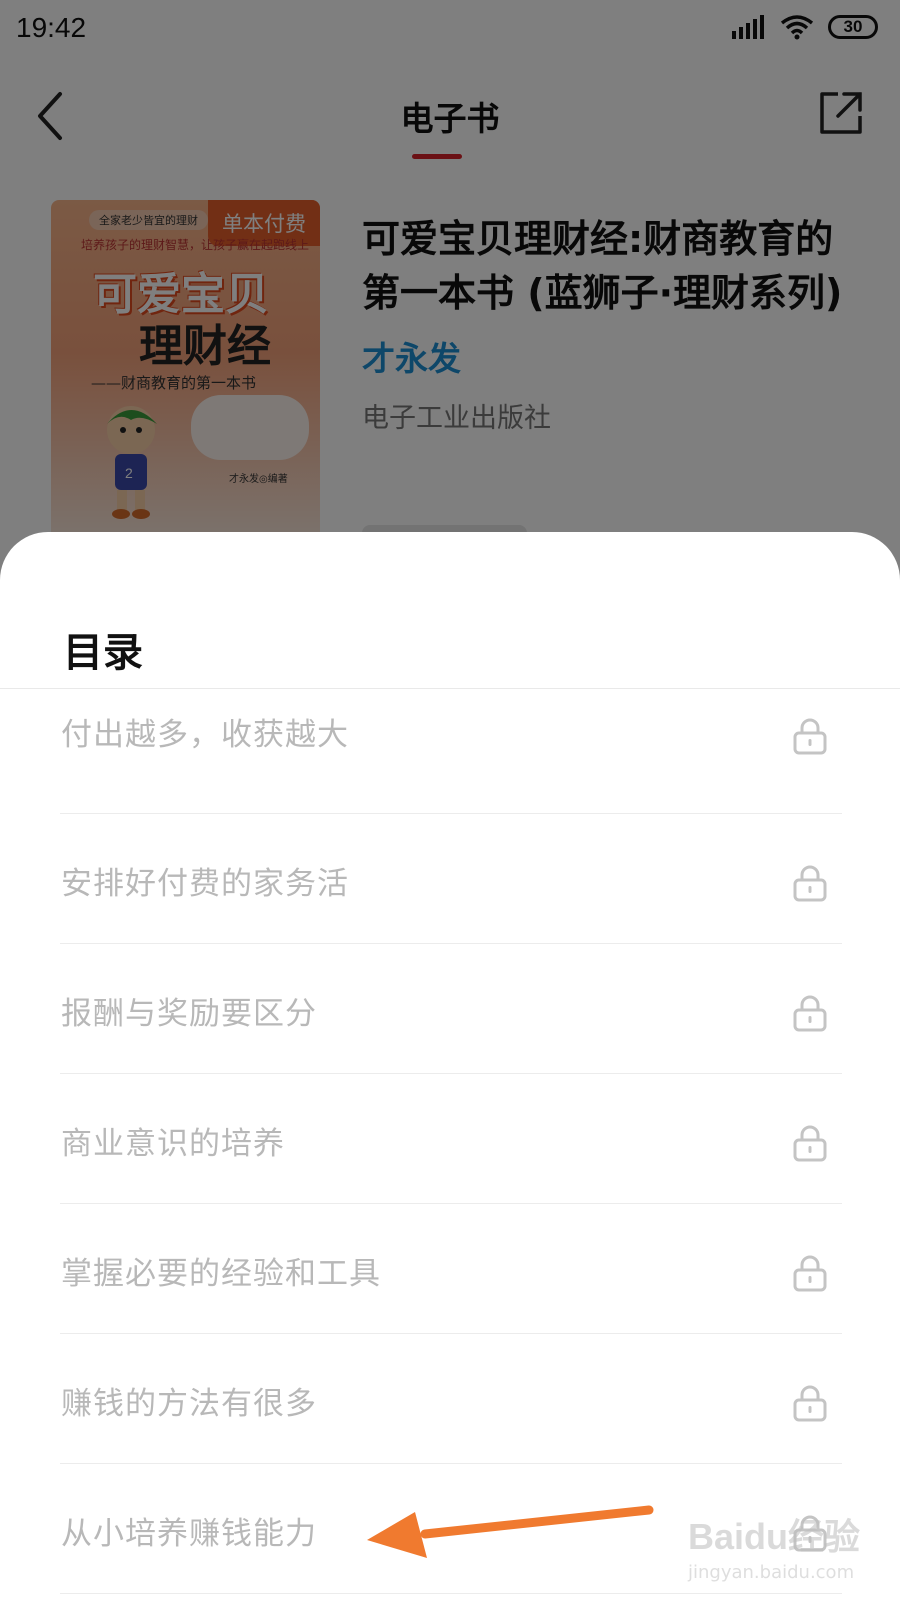  What do you see at coordinates (205, 884) in the screenshot?
I see `toc-item-label: 安排好付费的家务活` at bounding box center [205, 884].